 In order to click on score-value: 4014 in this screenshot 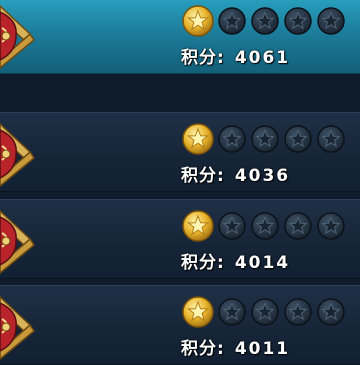, I will do `click(262, 263)`.